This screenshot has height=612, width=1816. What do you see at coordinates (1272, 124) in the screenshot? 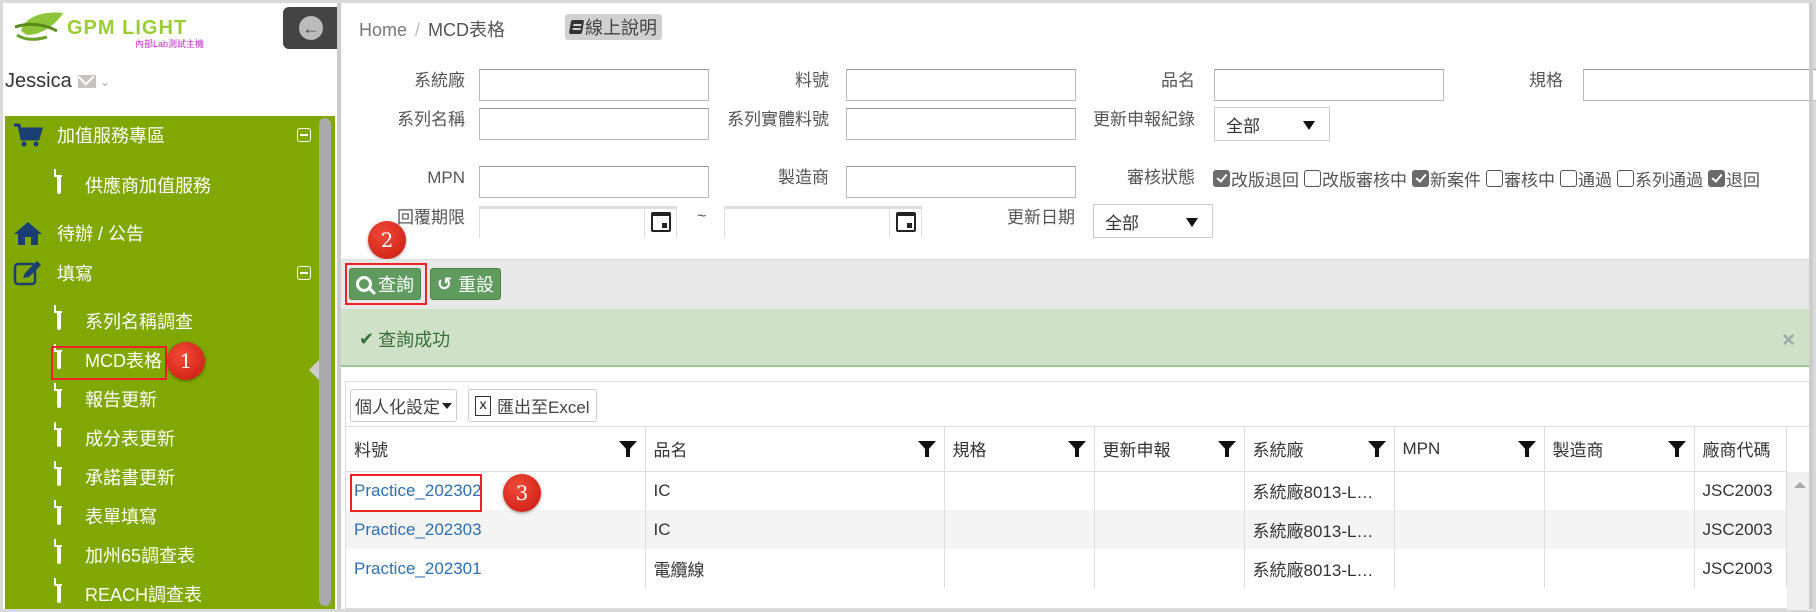
I see `update-record-select: 全部` at bounding box center [1272, 124].